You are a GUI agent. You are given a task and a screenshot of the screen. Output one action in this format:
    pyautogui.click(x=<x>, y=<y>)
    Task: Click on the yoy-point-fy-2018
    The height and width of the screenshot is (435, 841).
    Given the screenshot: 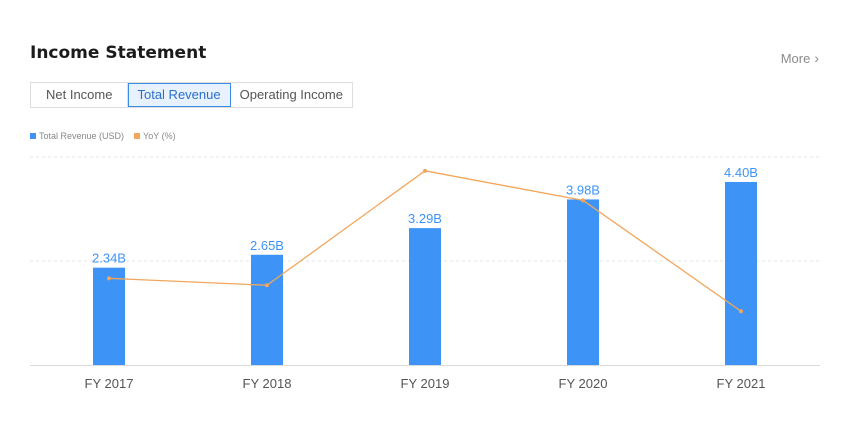 What is the action you would take?
    pyautogui.click(x=267, y=285)
    